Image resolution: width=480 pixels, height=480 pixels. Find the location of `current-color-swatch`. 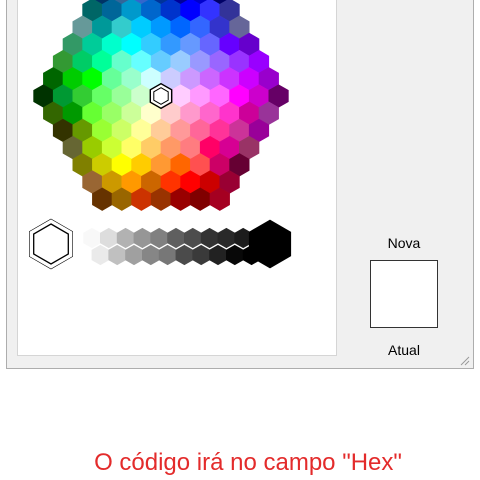

current-color-swatch is located at coordinates (404, 310).